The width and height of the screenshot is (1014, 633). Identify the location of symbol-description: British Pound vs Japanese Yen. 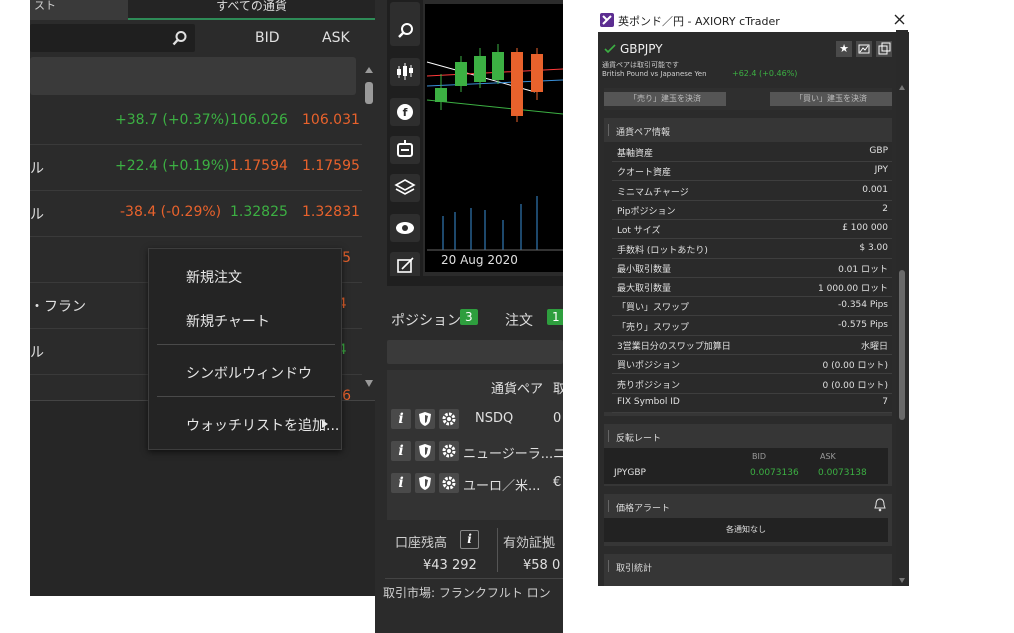
(654, 74).